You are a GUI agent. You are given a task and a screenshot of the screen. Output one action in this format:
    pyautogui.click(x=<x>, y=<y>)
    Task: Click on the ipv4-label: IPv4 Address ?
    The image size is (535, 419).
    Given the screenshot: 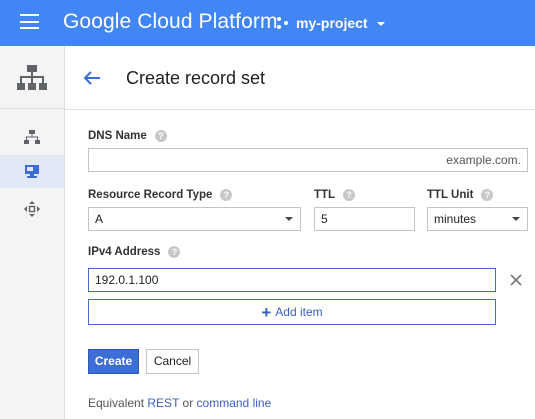 What is the action you would take?
    pyautogui.click(x=134, y=252)
    